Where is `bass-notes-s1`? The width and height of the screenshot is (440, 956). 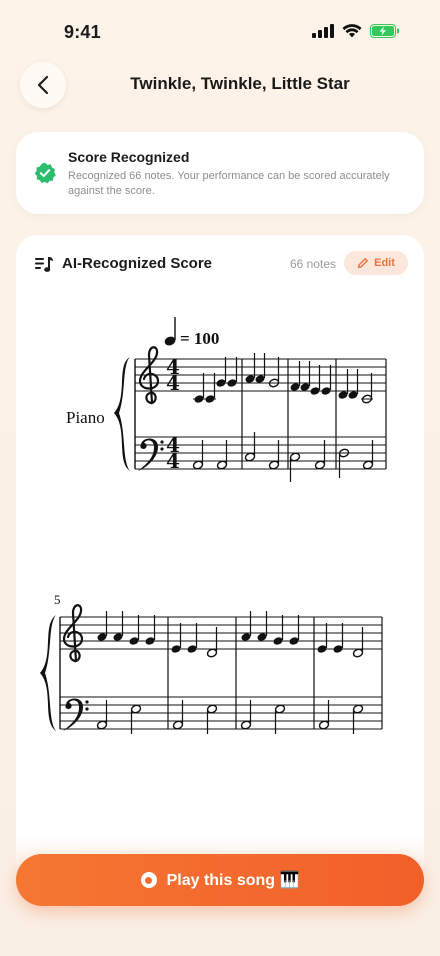
bass-notes-s1 is located at coordinates (283, 457).